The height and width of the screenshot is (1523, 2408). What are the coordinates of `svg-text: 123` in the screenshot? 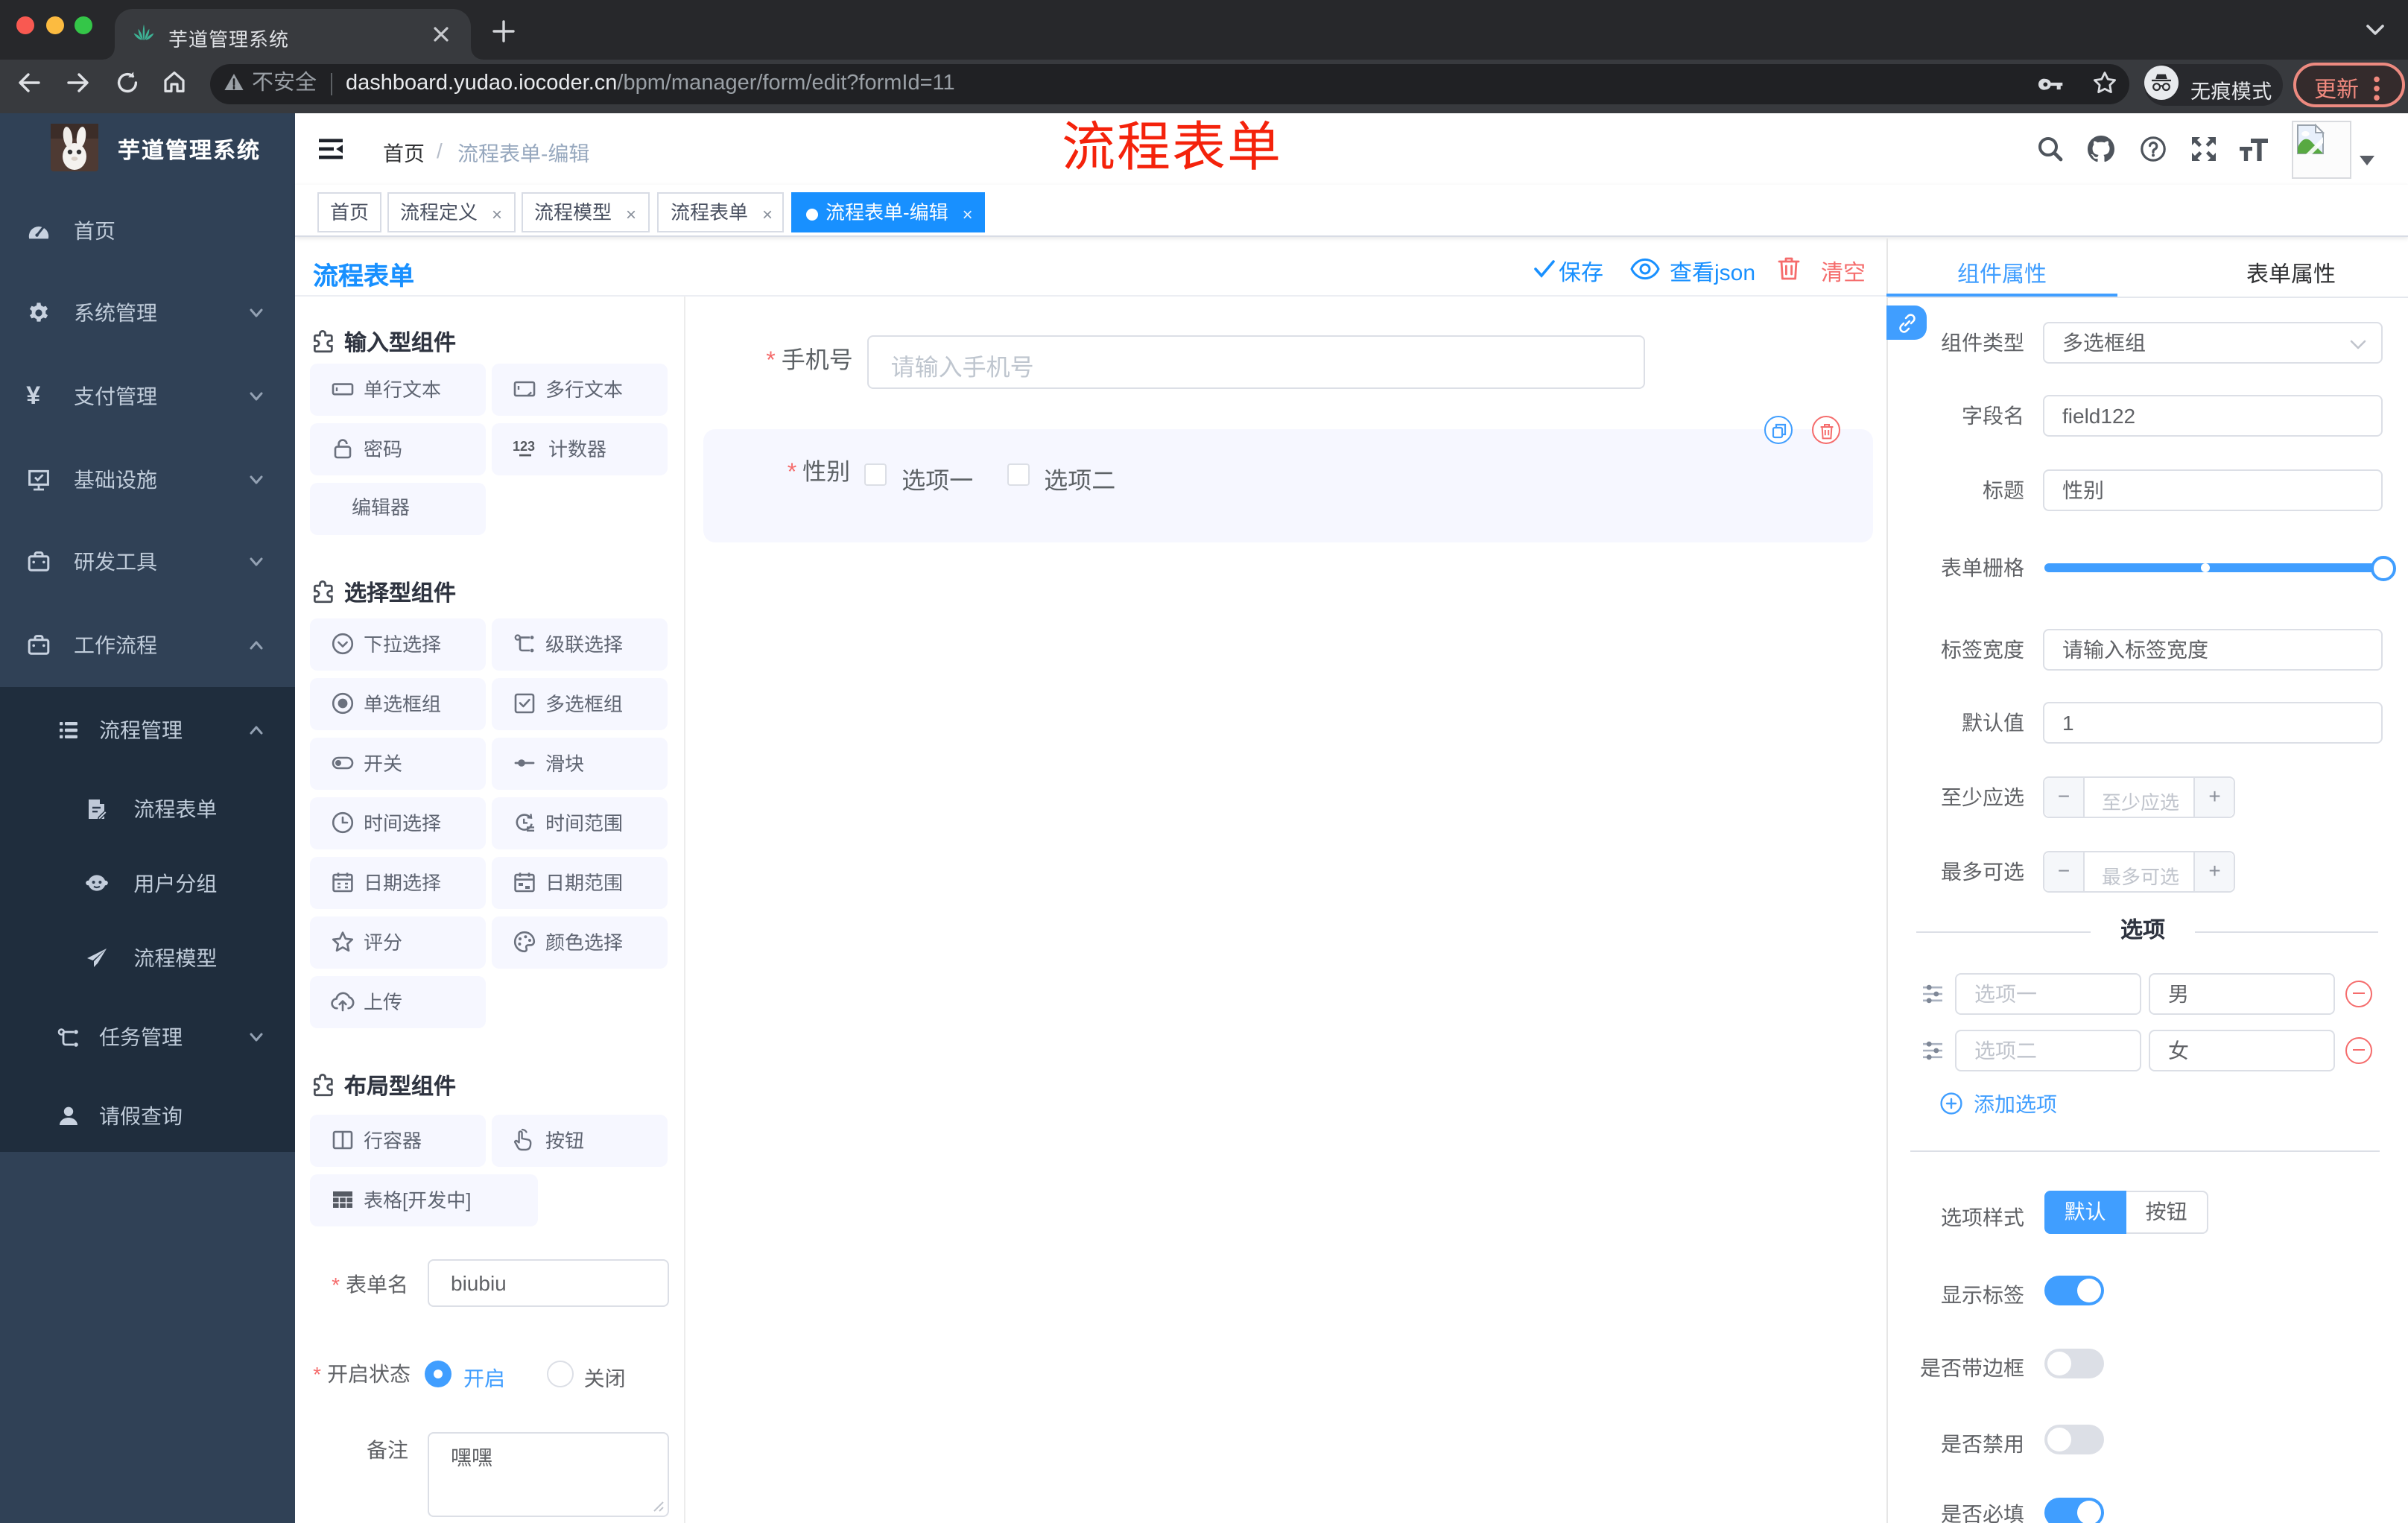 It's located at (524, 447).